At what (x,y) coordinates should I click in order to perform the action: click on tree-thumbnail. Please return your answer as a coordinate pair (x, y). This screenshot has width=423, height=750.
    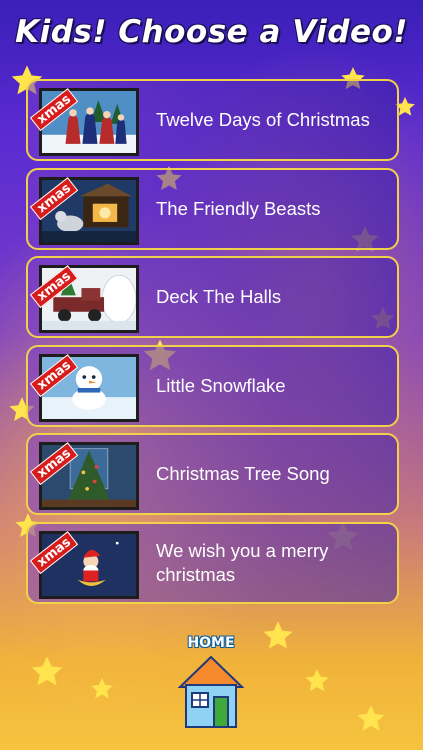
    Looking at the image, I should click on (89, 476).